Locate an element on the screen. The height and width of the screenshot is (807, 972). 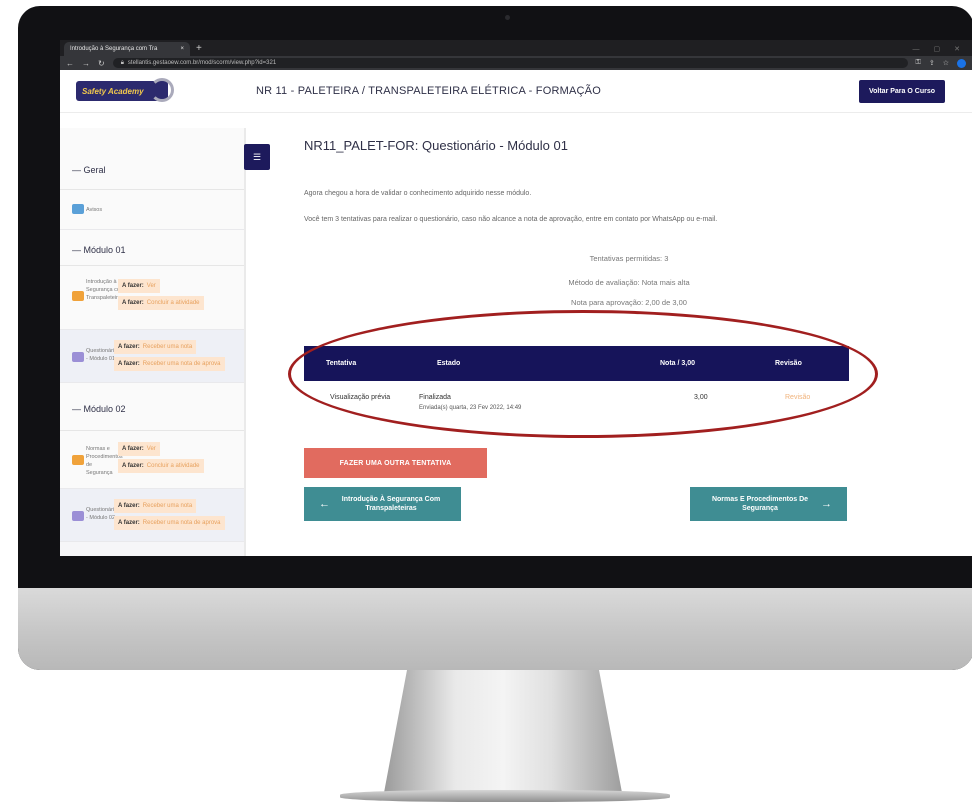
drawer-toggle-button: ☰ is located at coordinates (257, 157).